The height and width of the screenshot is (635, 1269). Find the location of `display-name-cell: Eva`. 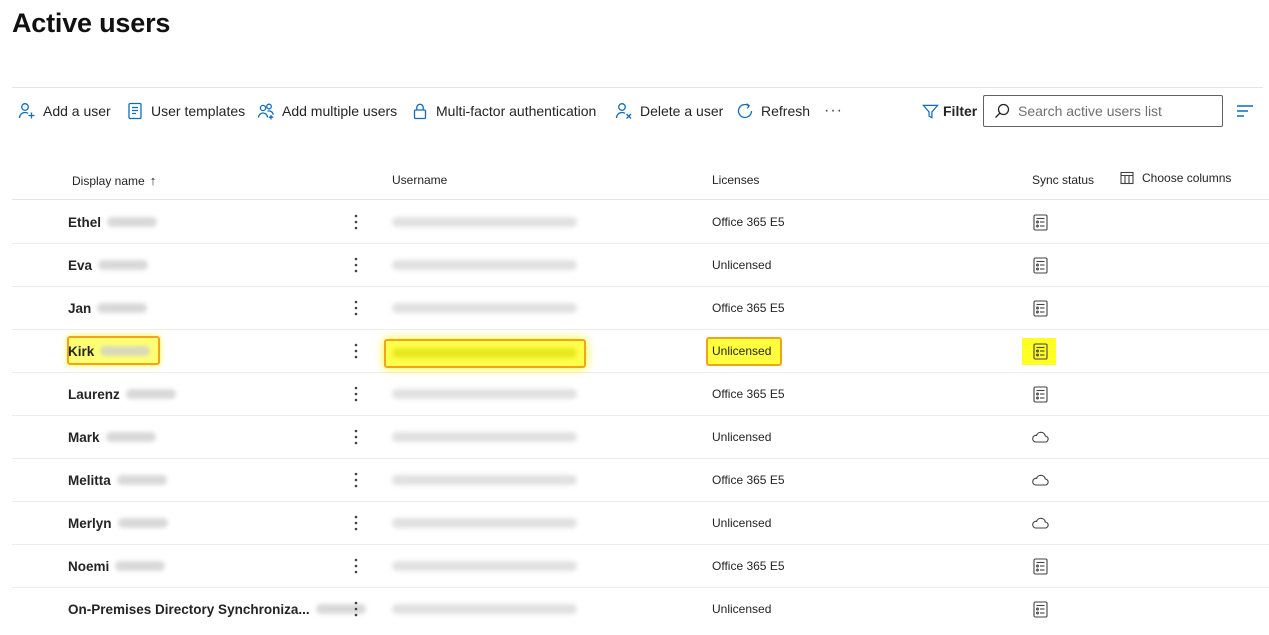

display-name-cell: Eva is located at coordinates (108, 265).